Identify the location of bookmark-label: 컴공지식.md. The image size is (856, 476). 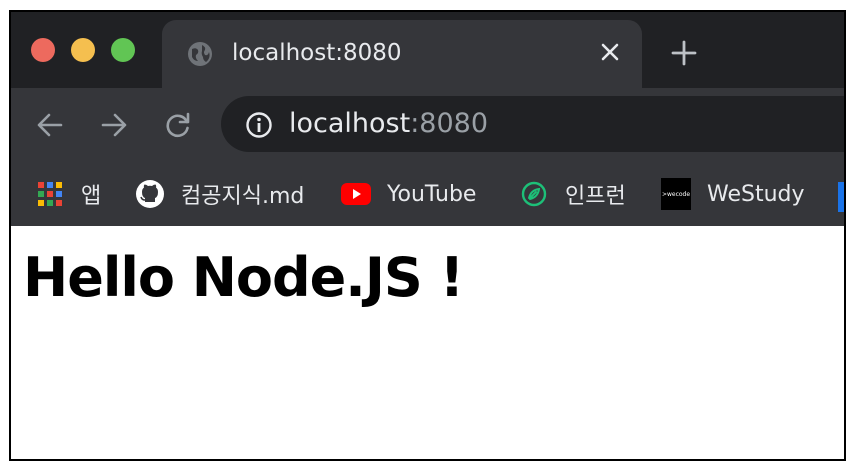
(243, 196).